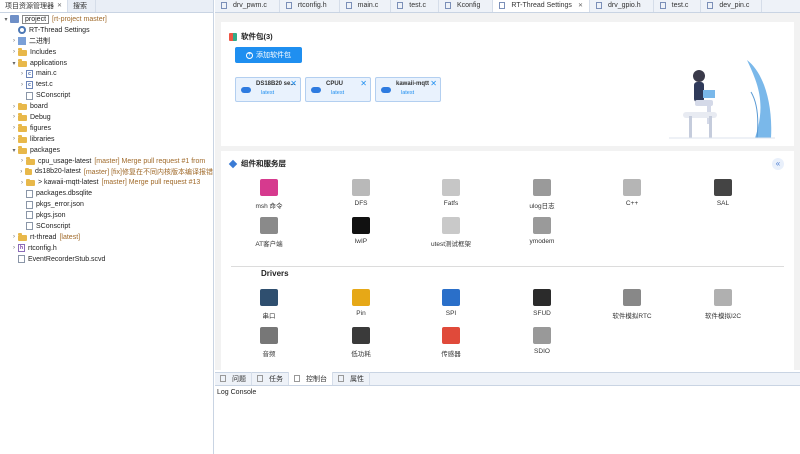 This screenshot has height=454, width=800. I want to click on tree-item: EventRecorderStub.scvd, so click(106, 259).